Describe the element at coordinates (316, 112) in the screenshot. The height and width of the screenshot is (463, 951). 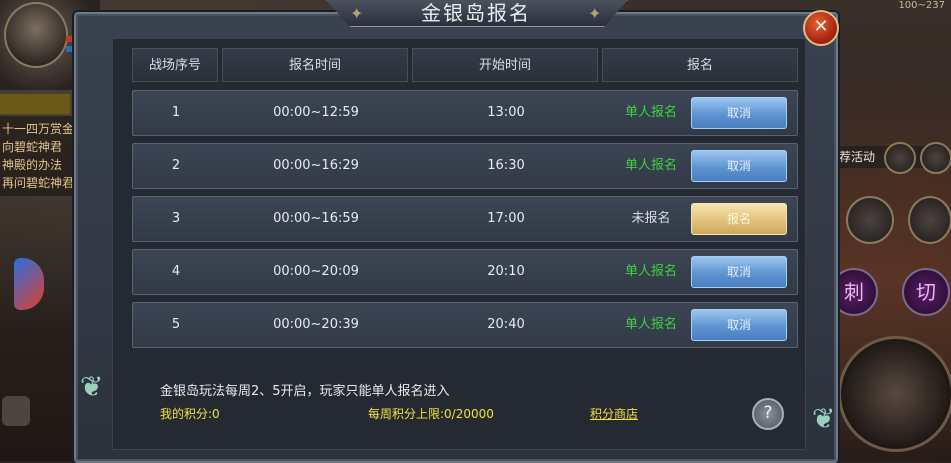
I see `signup-time: 00:00~12:59` at that location.